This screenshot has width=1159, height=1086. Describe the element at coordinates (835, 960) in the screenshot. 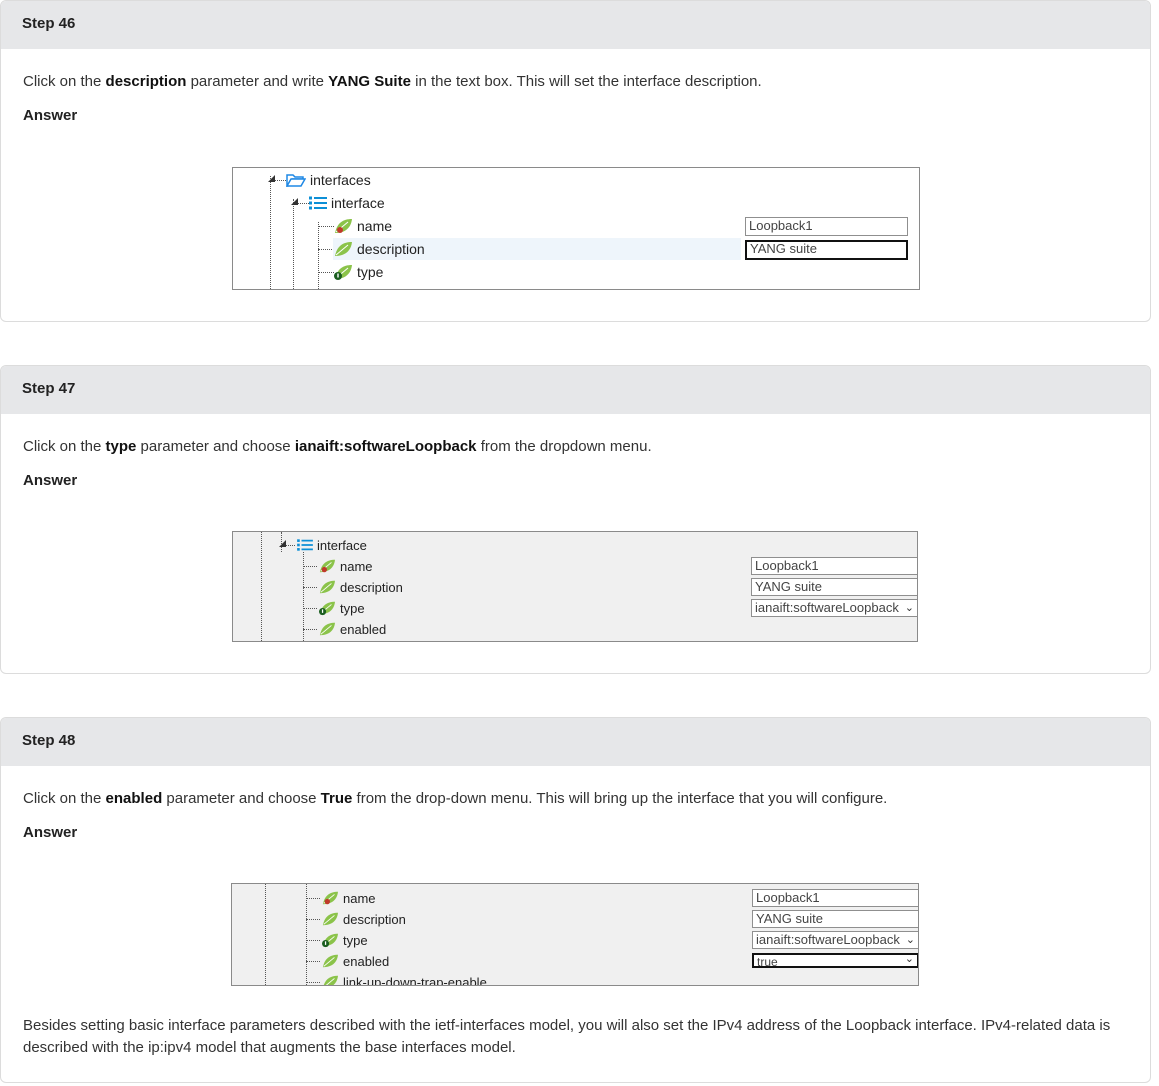

I see `enabled-select: true ⌄` at that location.